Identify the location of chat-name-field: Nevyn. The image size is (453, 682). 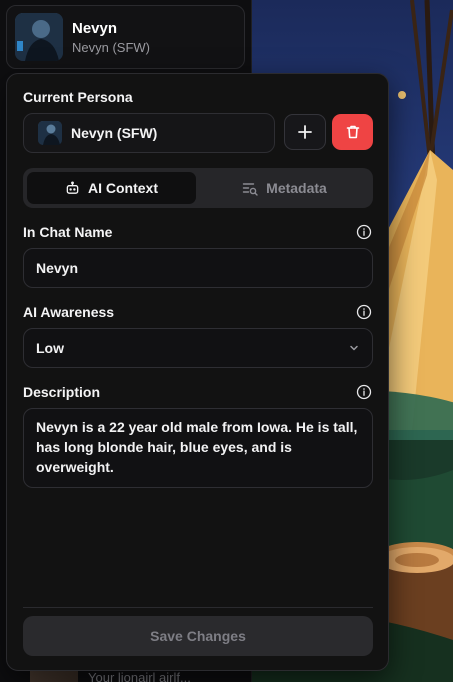
(198, 268).